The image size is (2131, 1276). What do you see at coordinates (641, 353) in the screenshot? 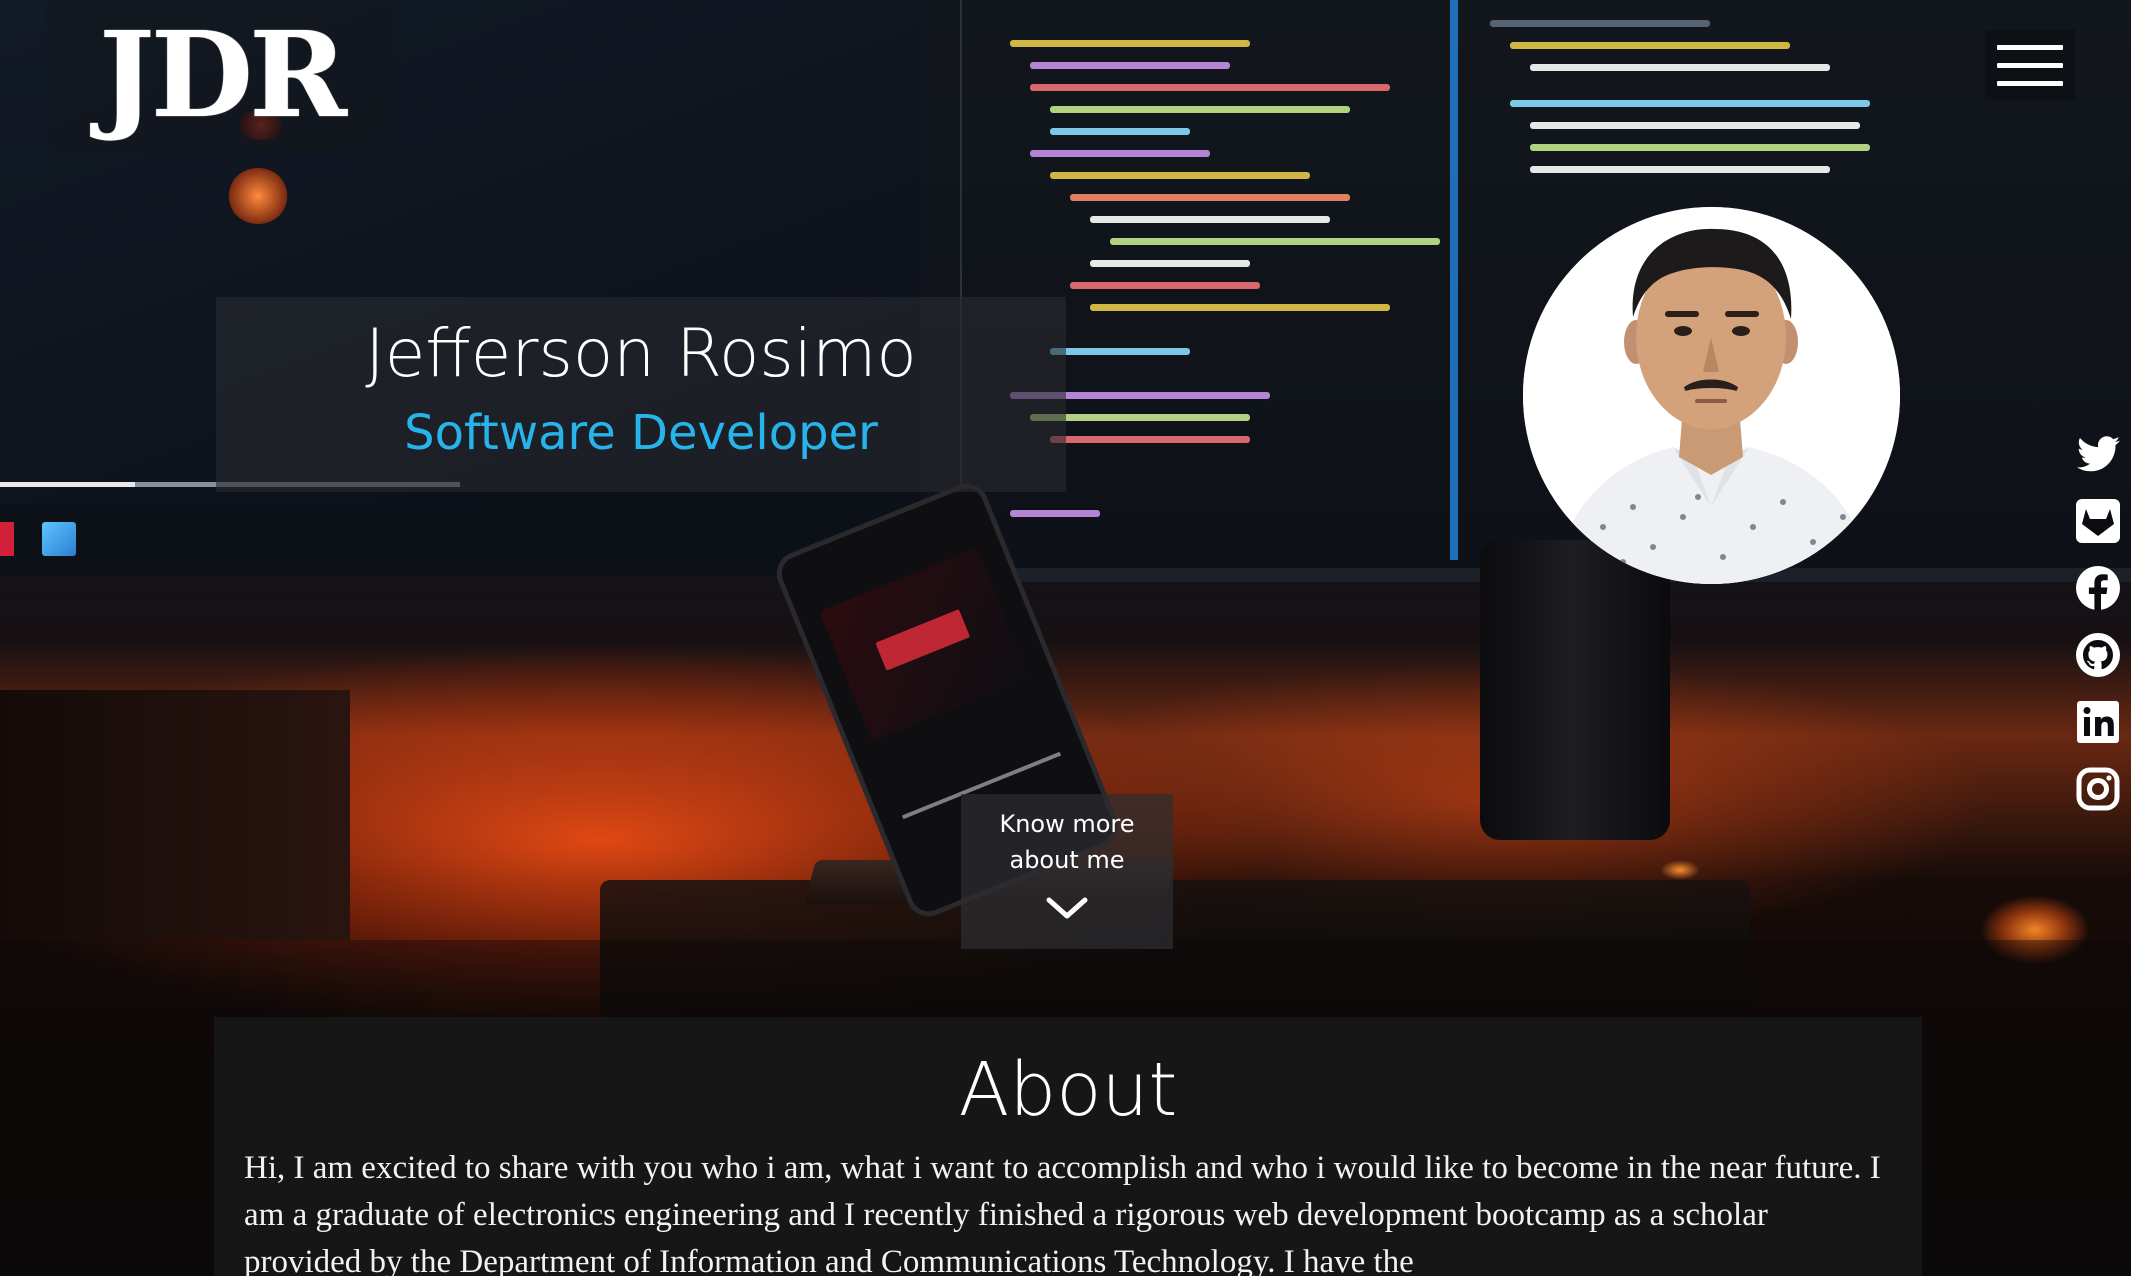
I see `hero-name: Jefferson Rosimo` at bounding box center [641, 353].